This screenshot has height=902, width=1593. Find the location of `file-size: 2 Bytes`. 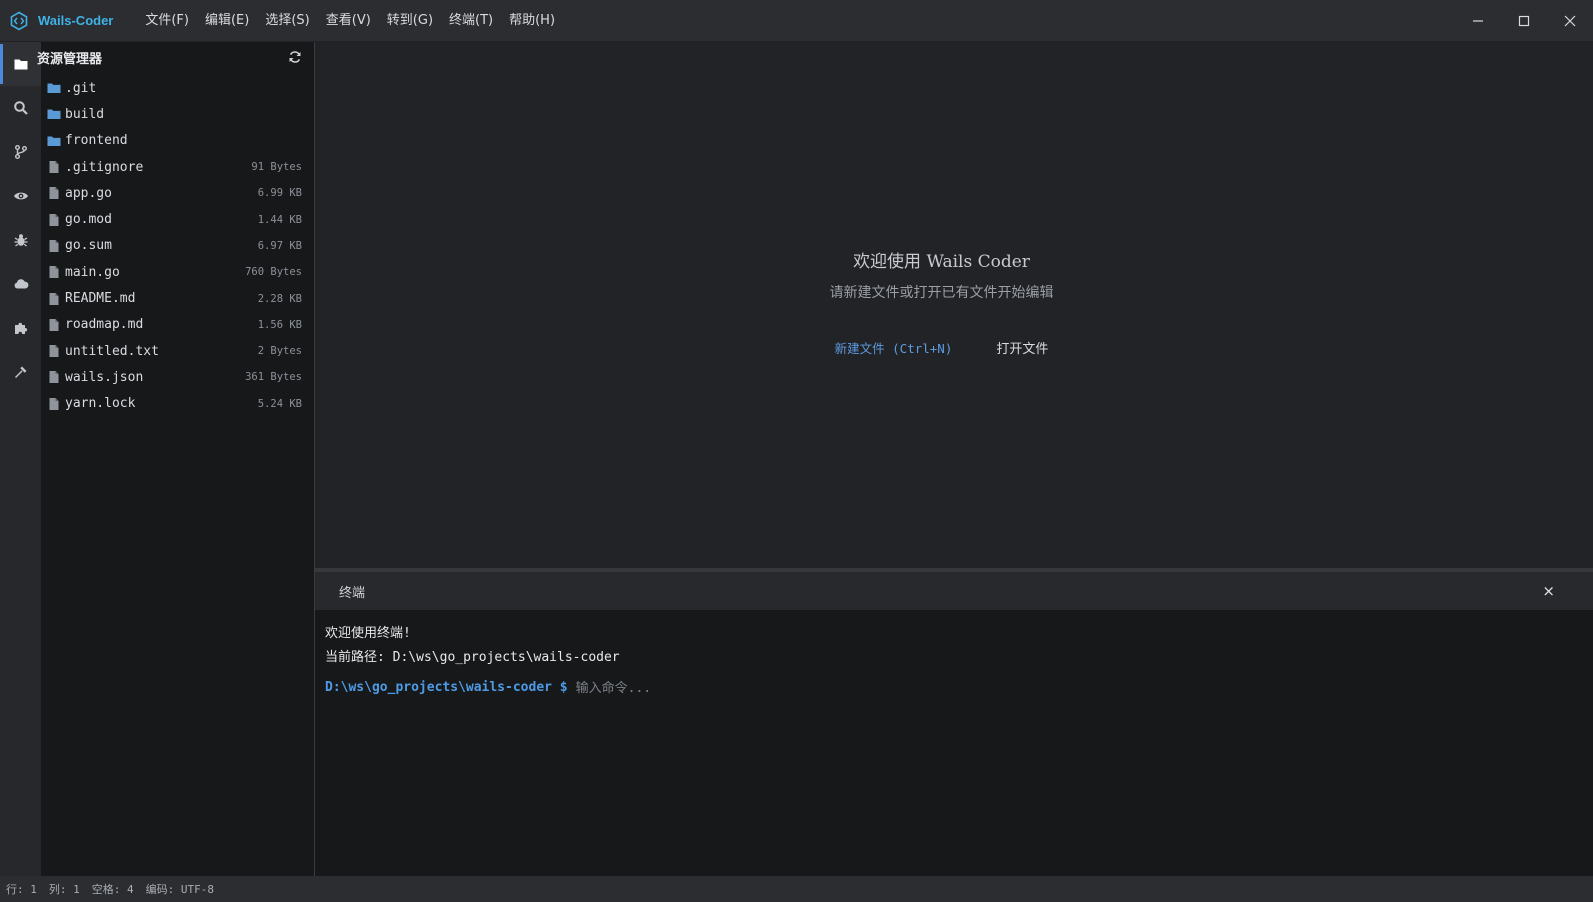

file-size: 2 Bytes is located at coordinates (279, 351).